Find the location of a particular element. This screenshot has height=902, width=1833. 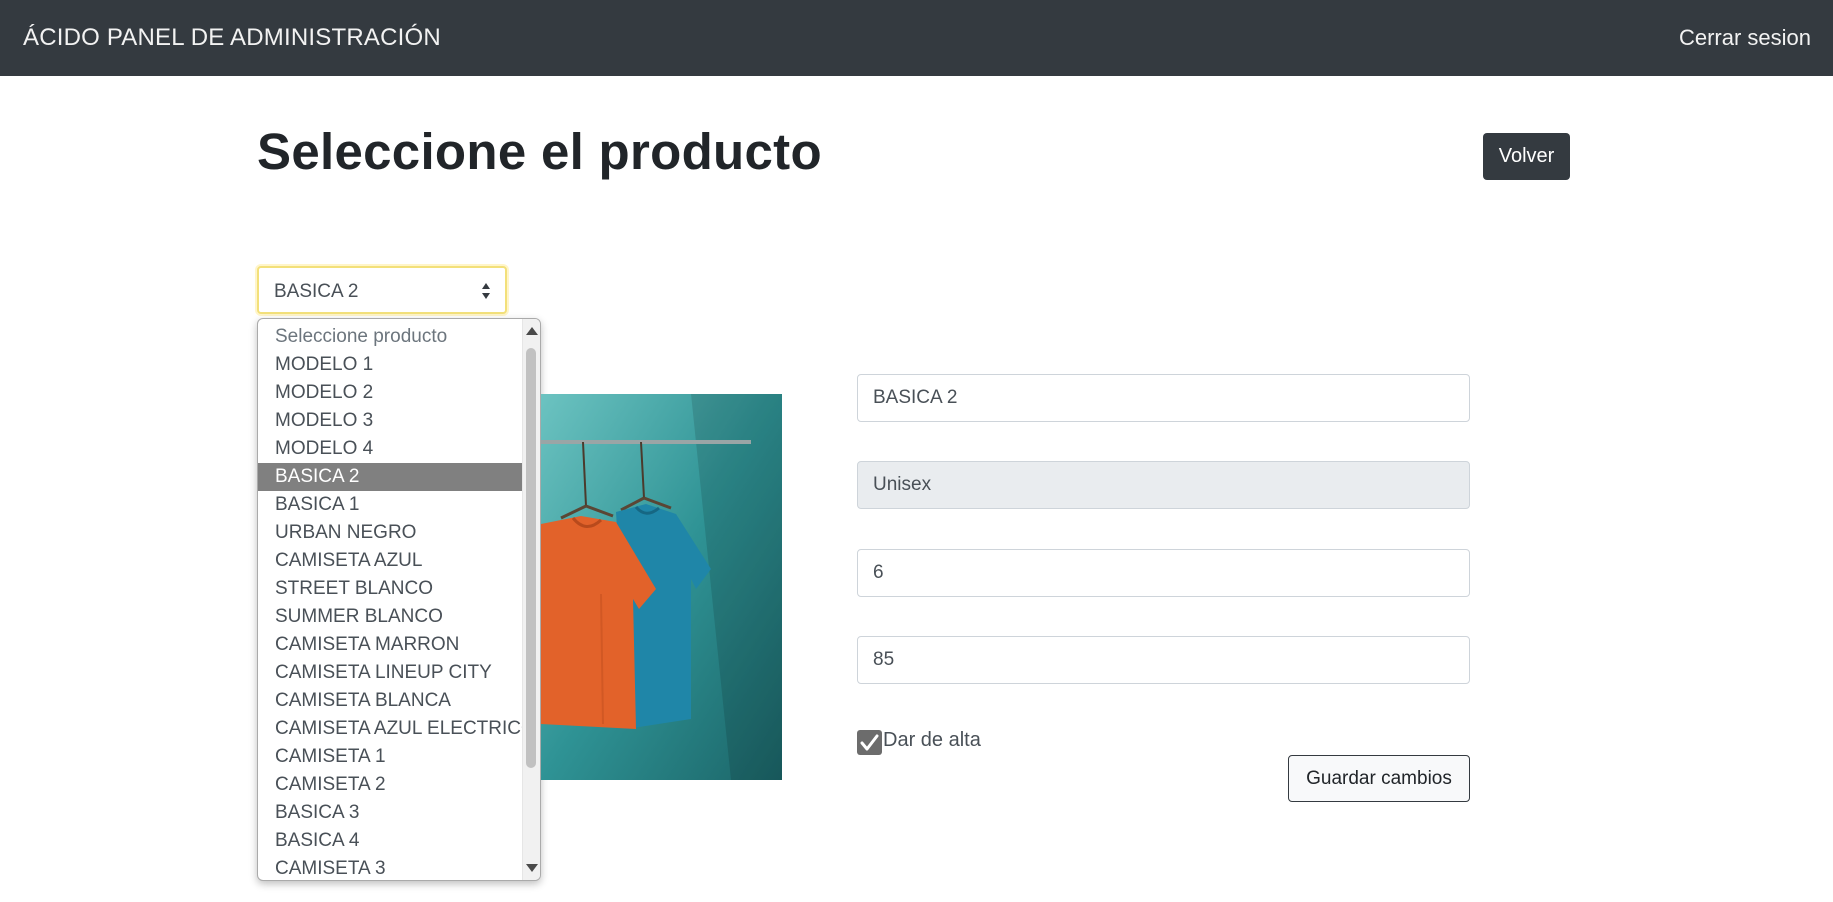

logout-link: Cerrar sesion is located at coordinates (1745, 38).